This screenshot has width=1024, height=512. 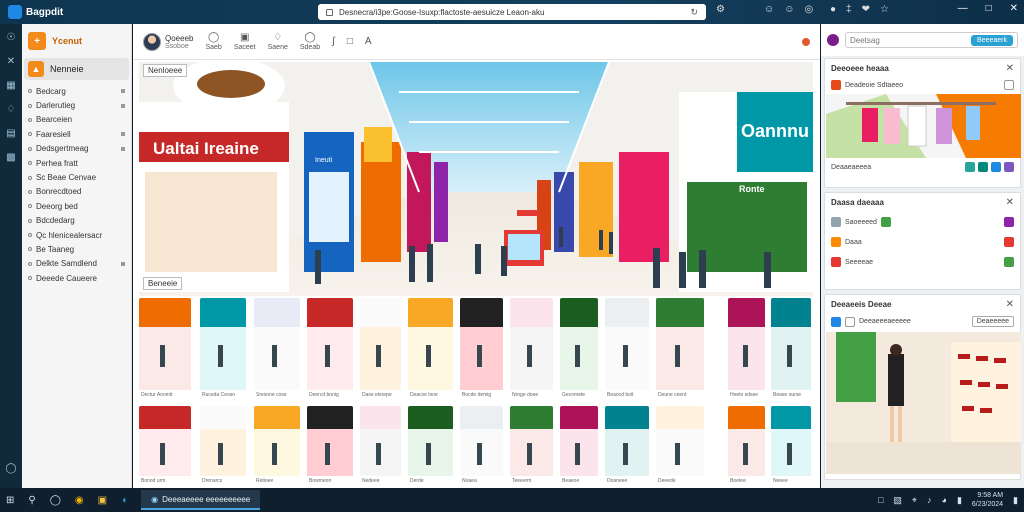 What do you see at coordinates (76, 278) in the screenshot?
I see `sidebar-item: Deeede Caueere` at bounding box center [76, 278].